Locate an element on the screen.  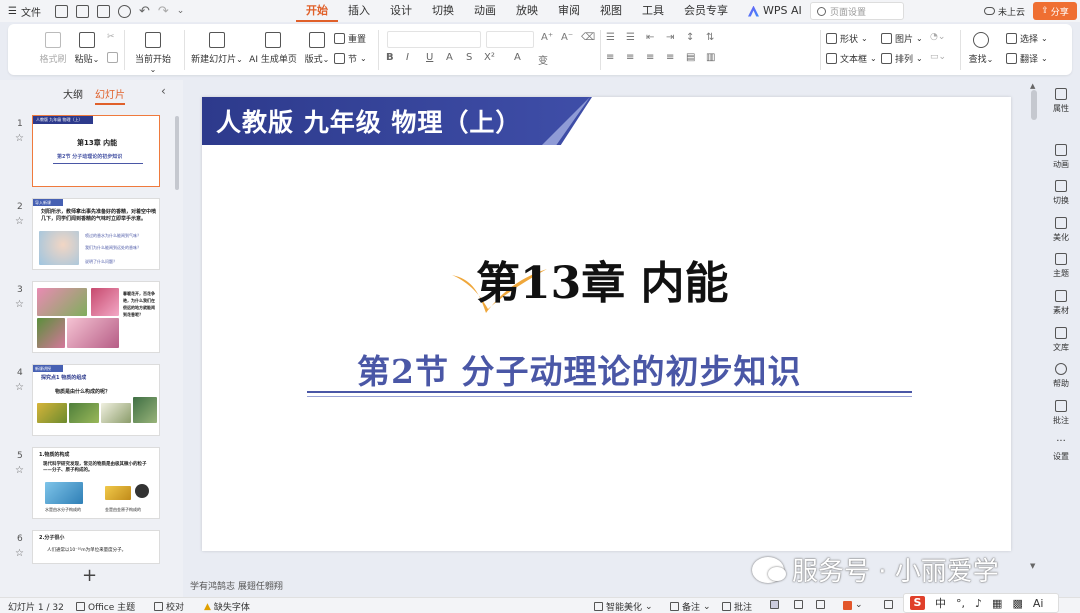
sidebar-item-animation: 动画 is located at coordinates (1061, 157).